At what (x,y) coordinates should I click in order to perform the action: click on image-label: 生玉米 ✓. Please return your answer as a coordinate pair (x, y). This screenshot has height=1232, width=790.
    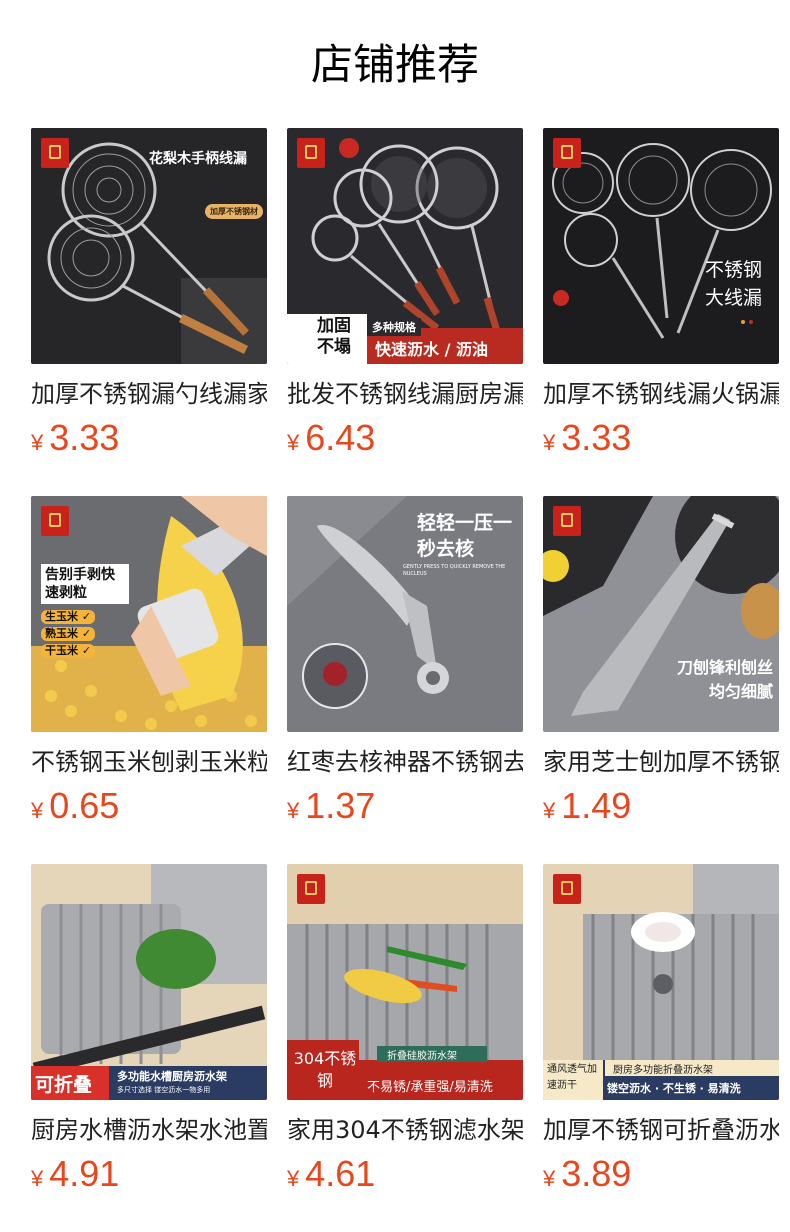
    Looking at the image, I should click on (68, 617).